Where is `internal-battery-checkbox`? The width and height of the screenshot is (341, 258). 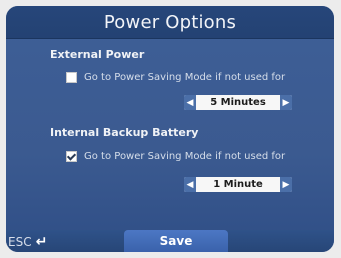 internal-battery-checkbox is located at coordinates (71, 156).